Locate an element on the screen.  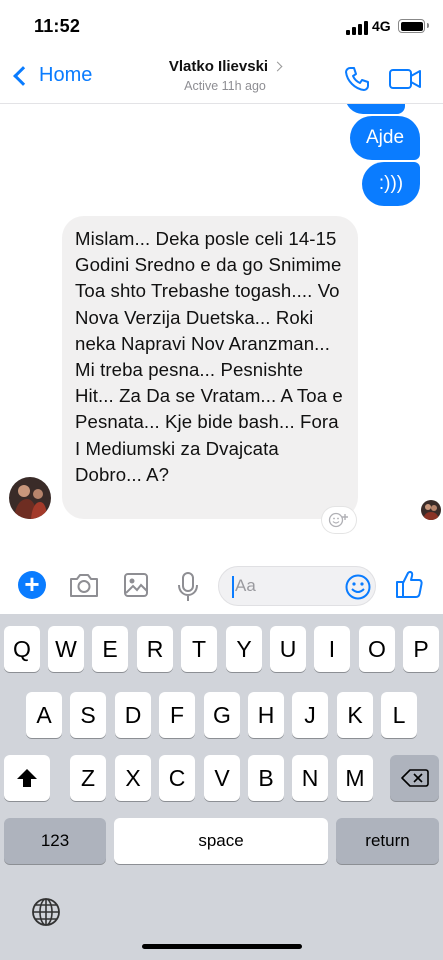
status-time: 11:52 is located at coordinates (57, 26).